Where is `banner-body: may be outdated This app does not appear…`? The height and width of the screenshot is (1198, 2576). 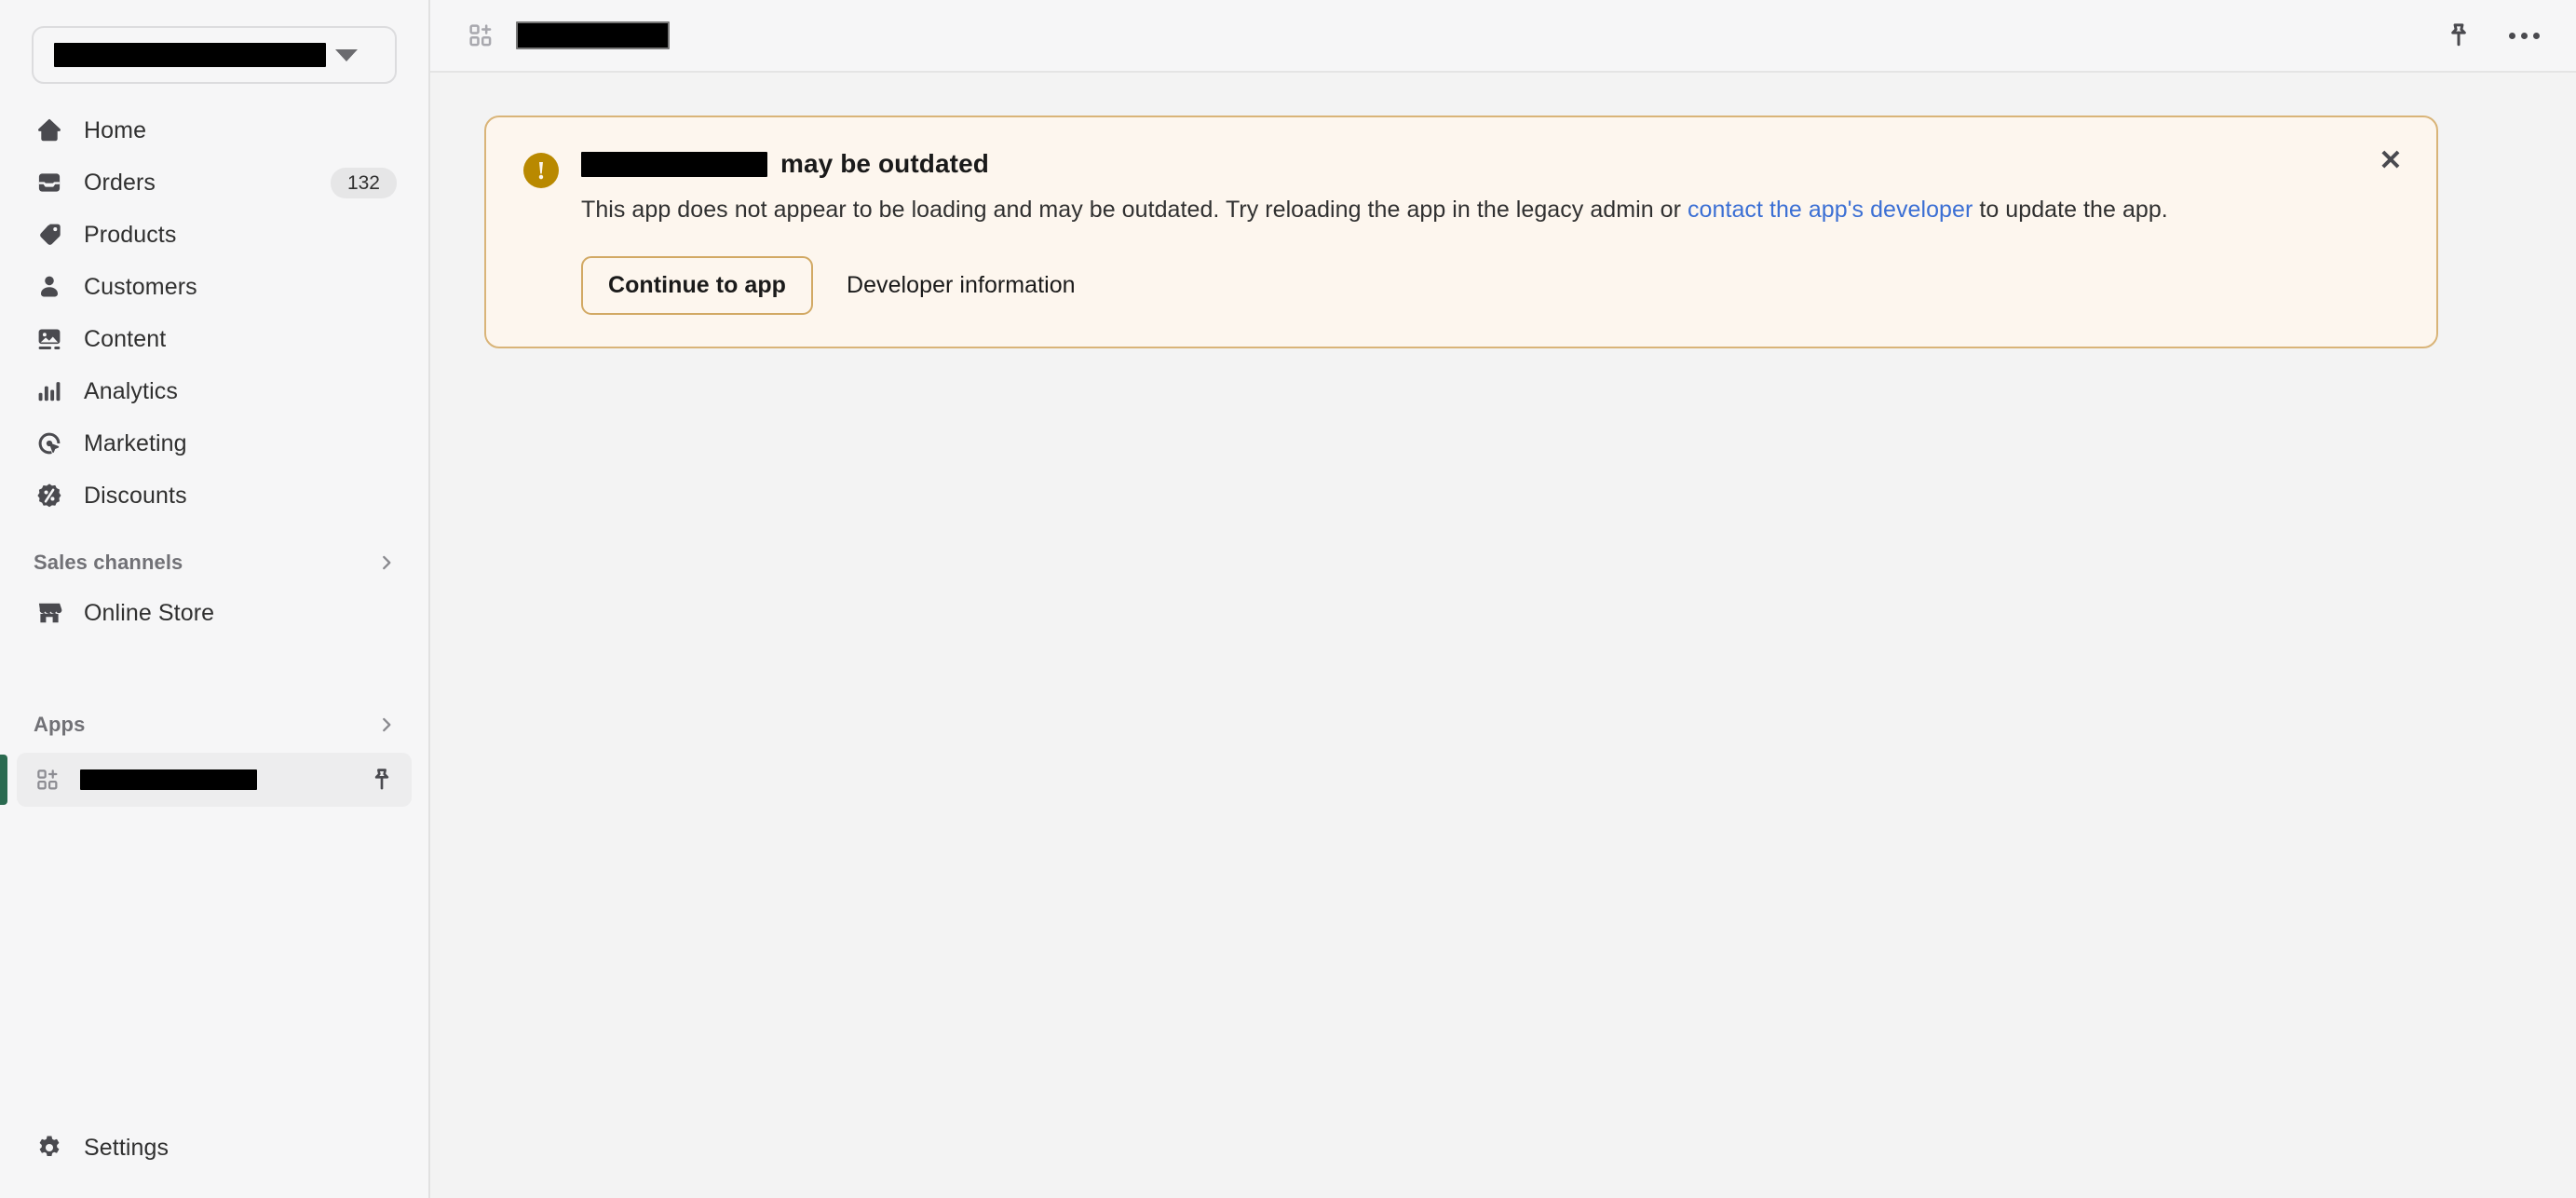 banner-body: may be outdated This app does not appear… is located at coordinates (1490, 232).